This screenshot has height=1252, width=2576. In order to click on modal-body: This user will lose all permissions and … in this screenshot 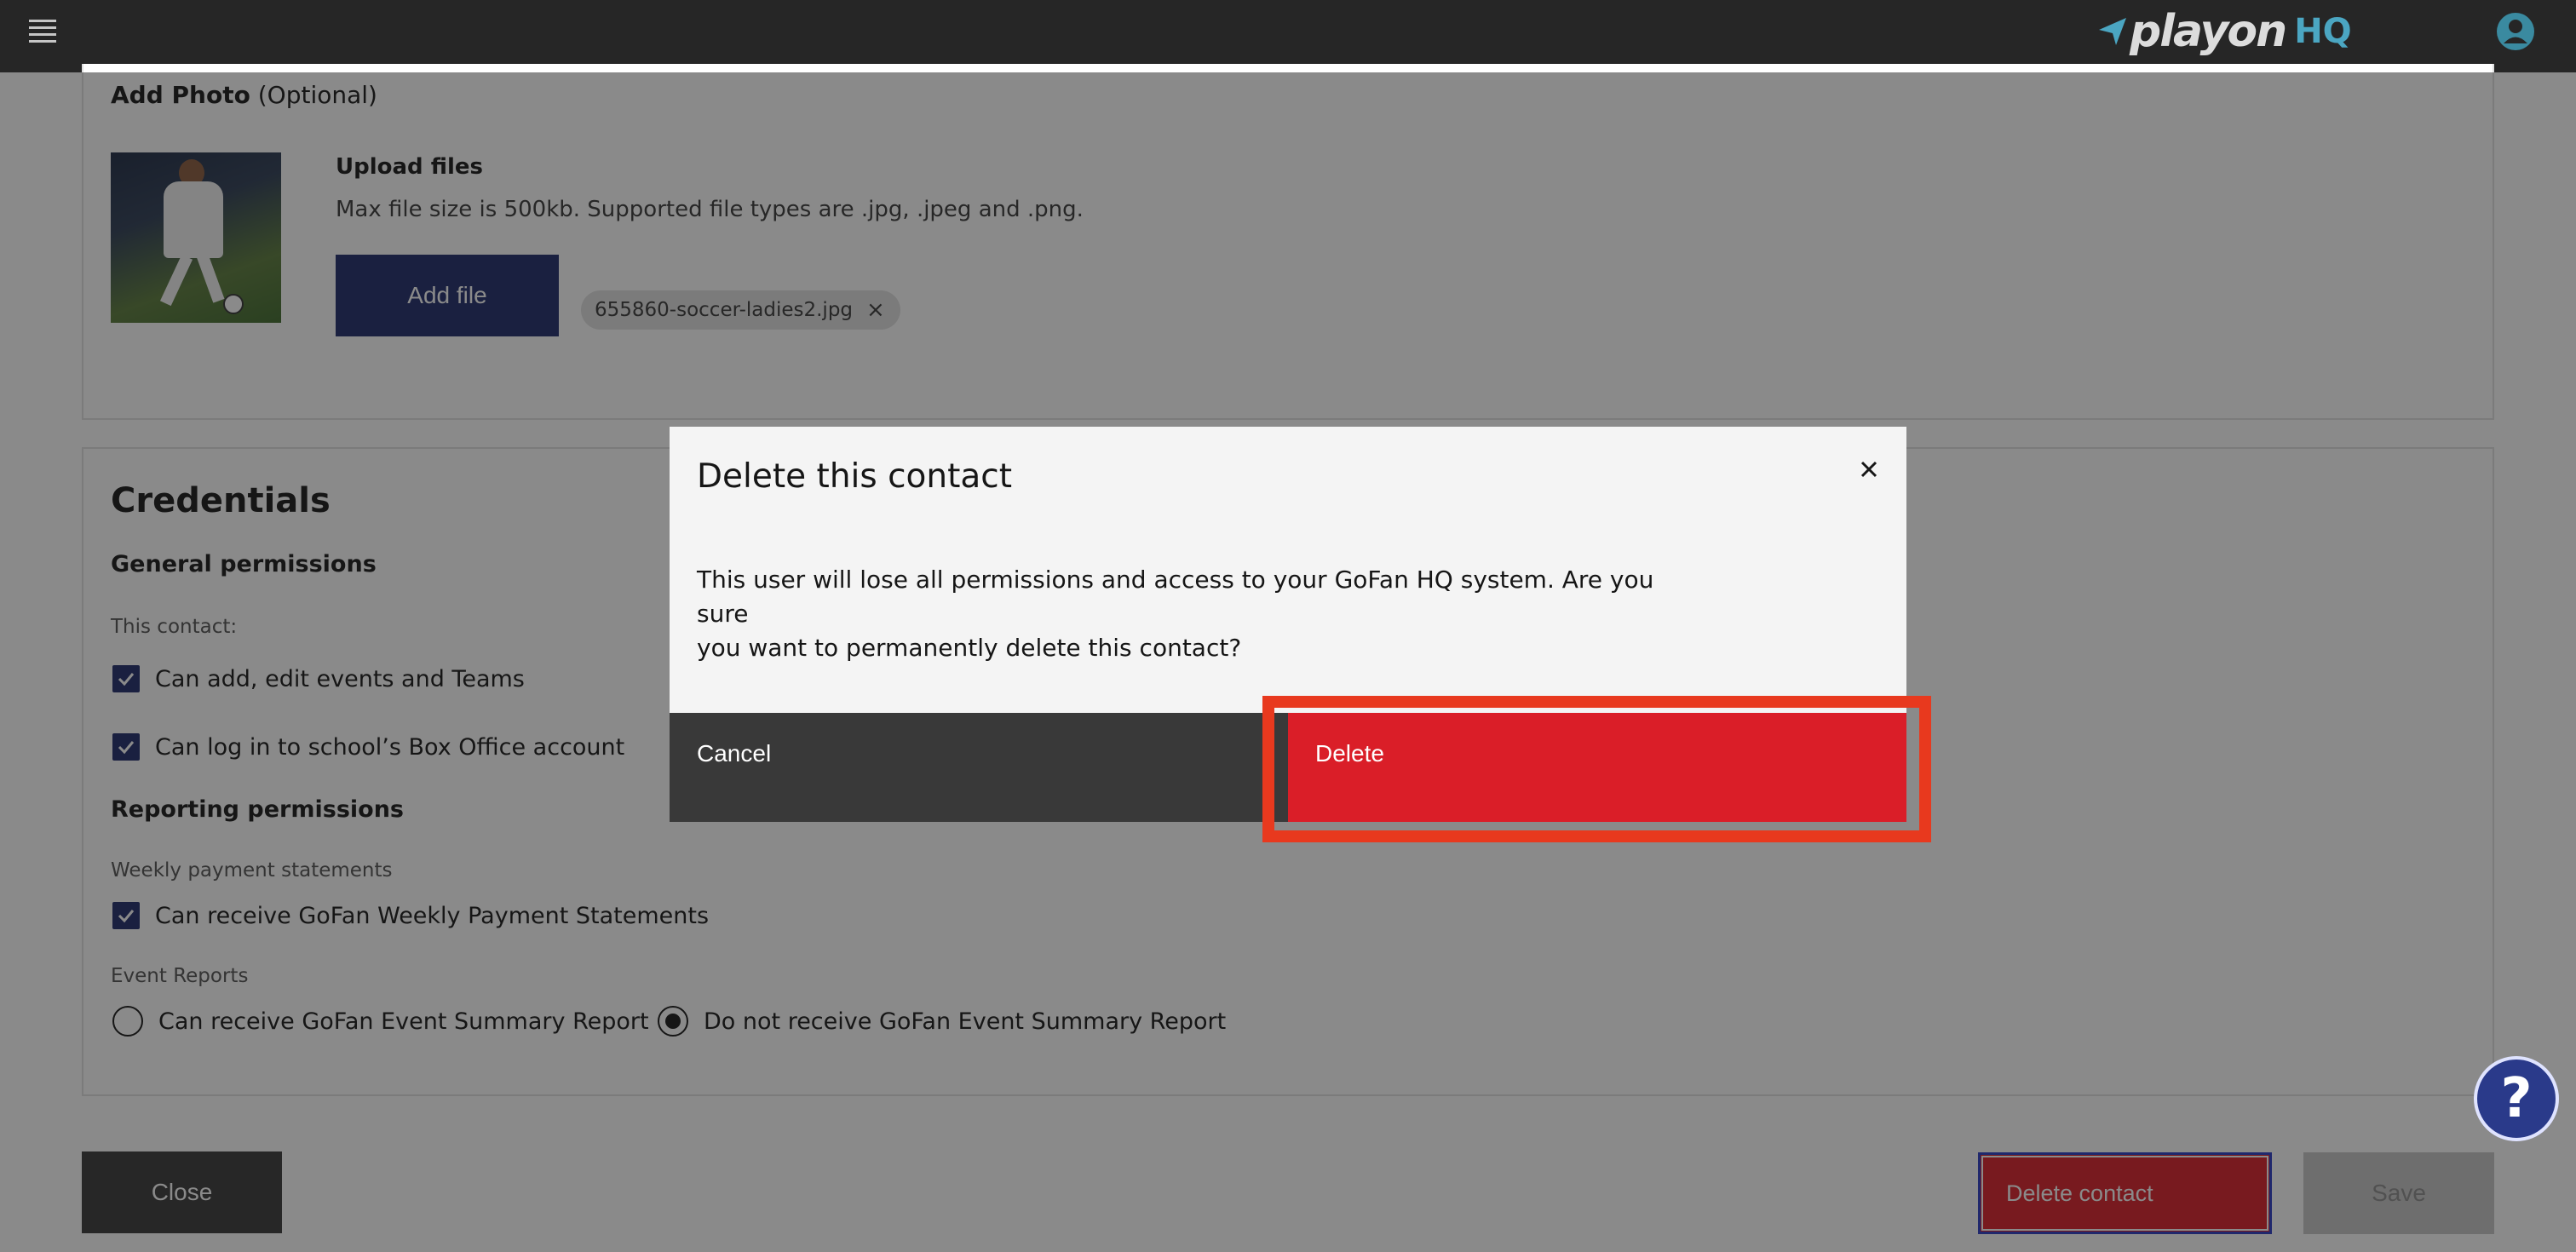, I will do `click(1182, 614)`.